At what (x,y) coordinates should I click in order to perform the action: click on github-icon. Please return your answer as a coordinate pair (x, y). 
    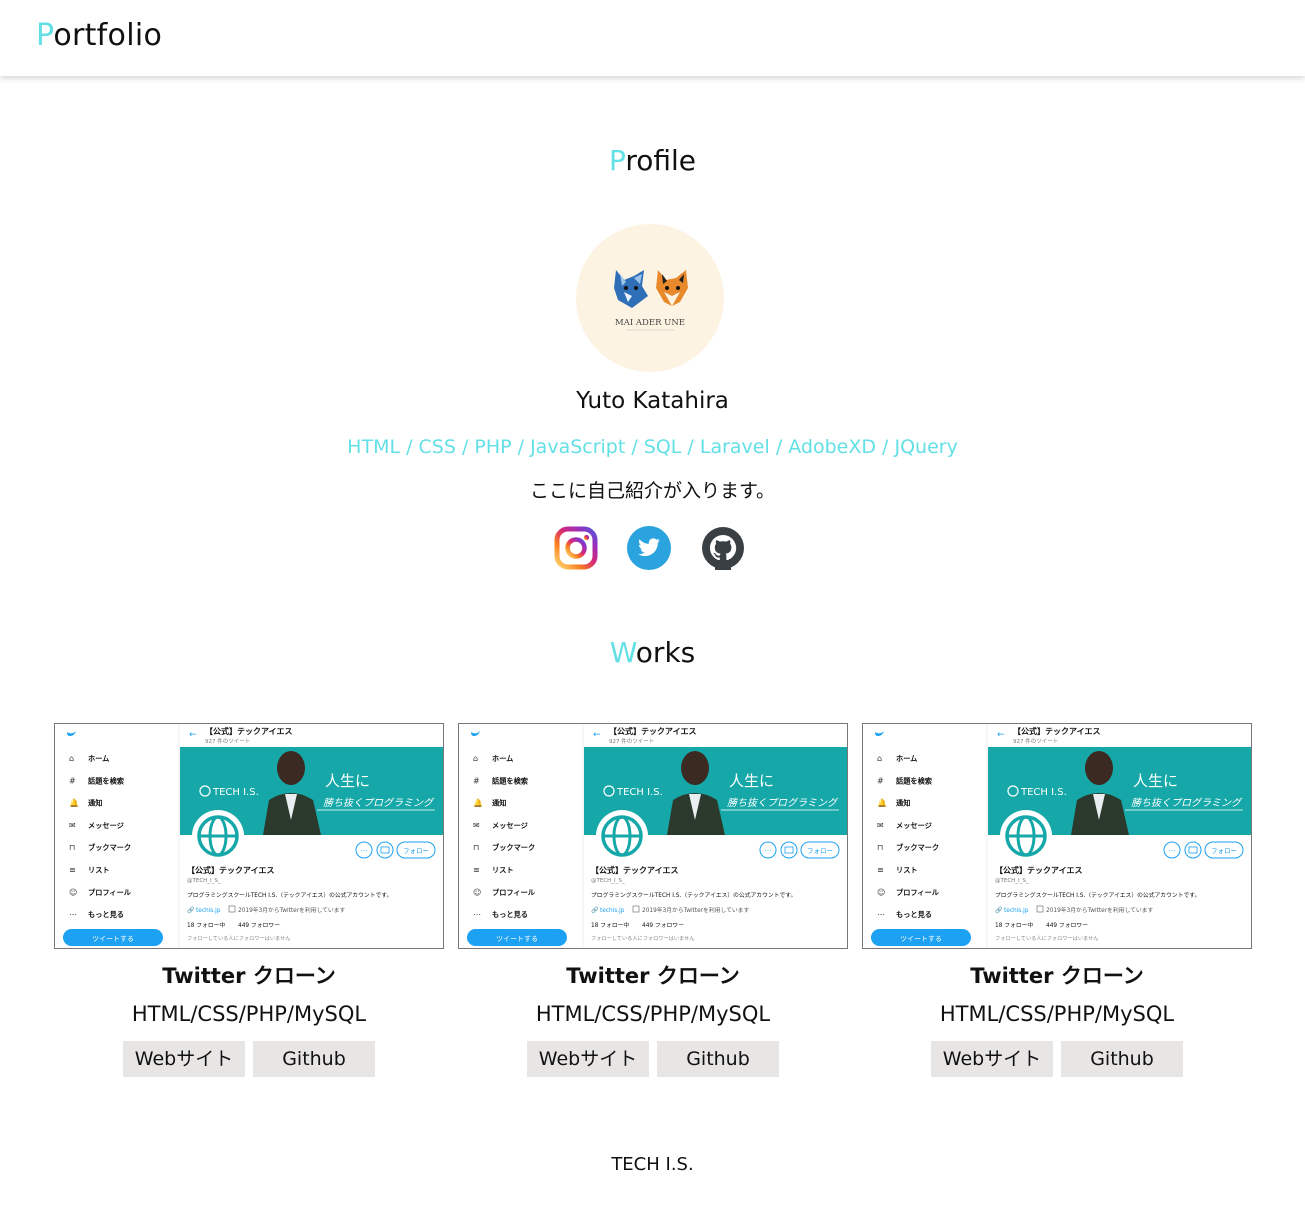
    Looking at the image, I should click on (723, 548).